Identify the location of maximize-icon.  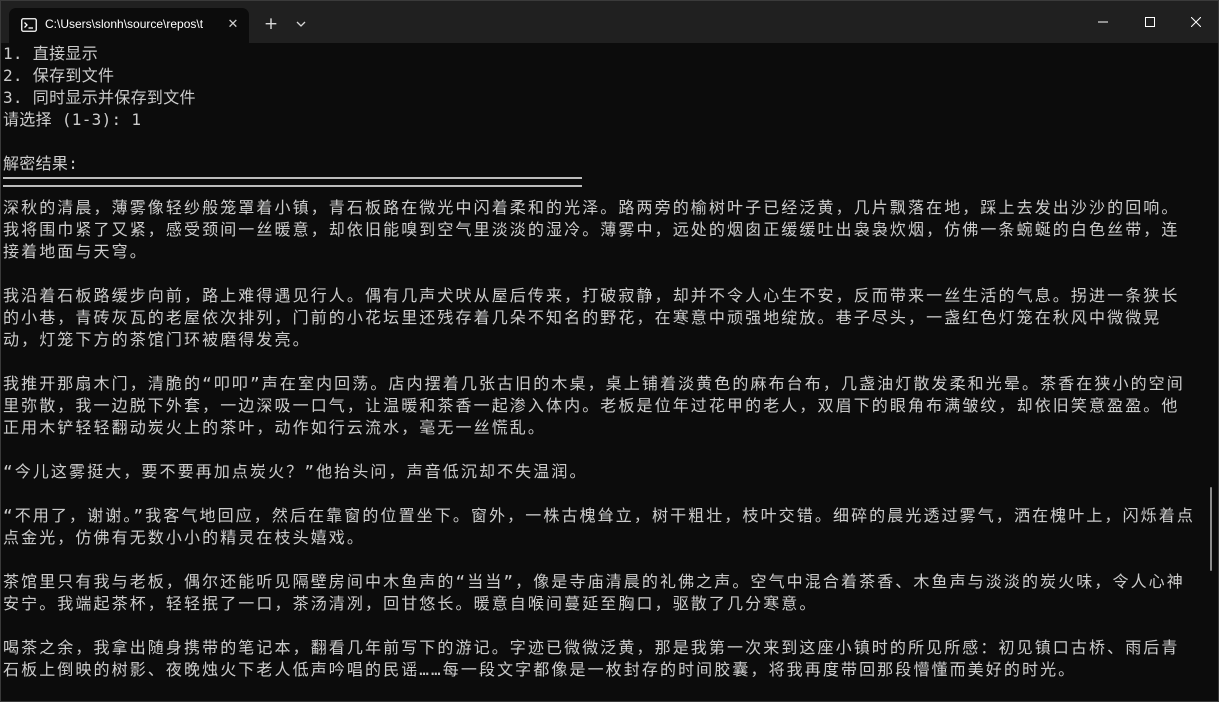
(1150, 22).